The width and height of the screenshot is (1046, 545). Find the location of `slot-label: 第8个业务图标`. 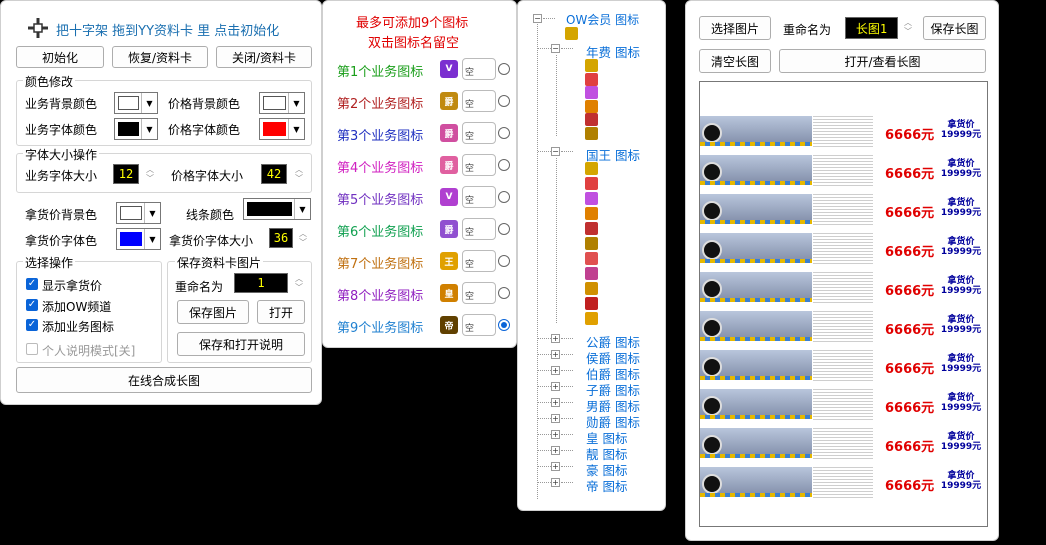

slot-label: 第8个业务图标 is located at coordinates (380, 294).